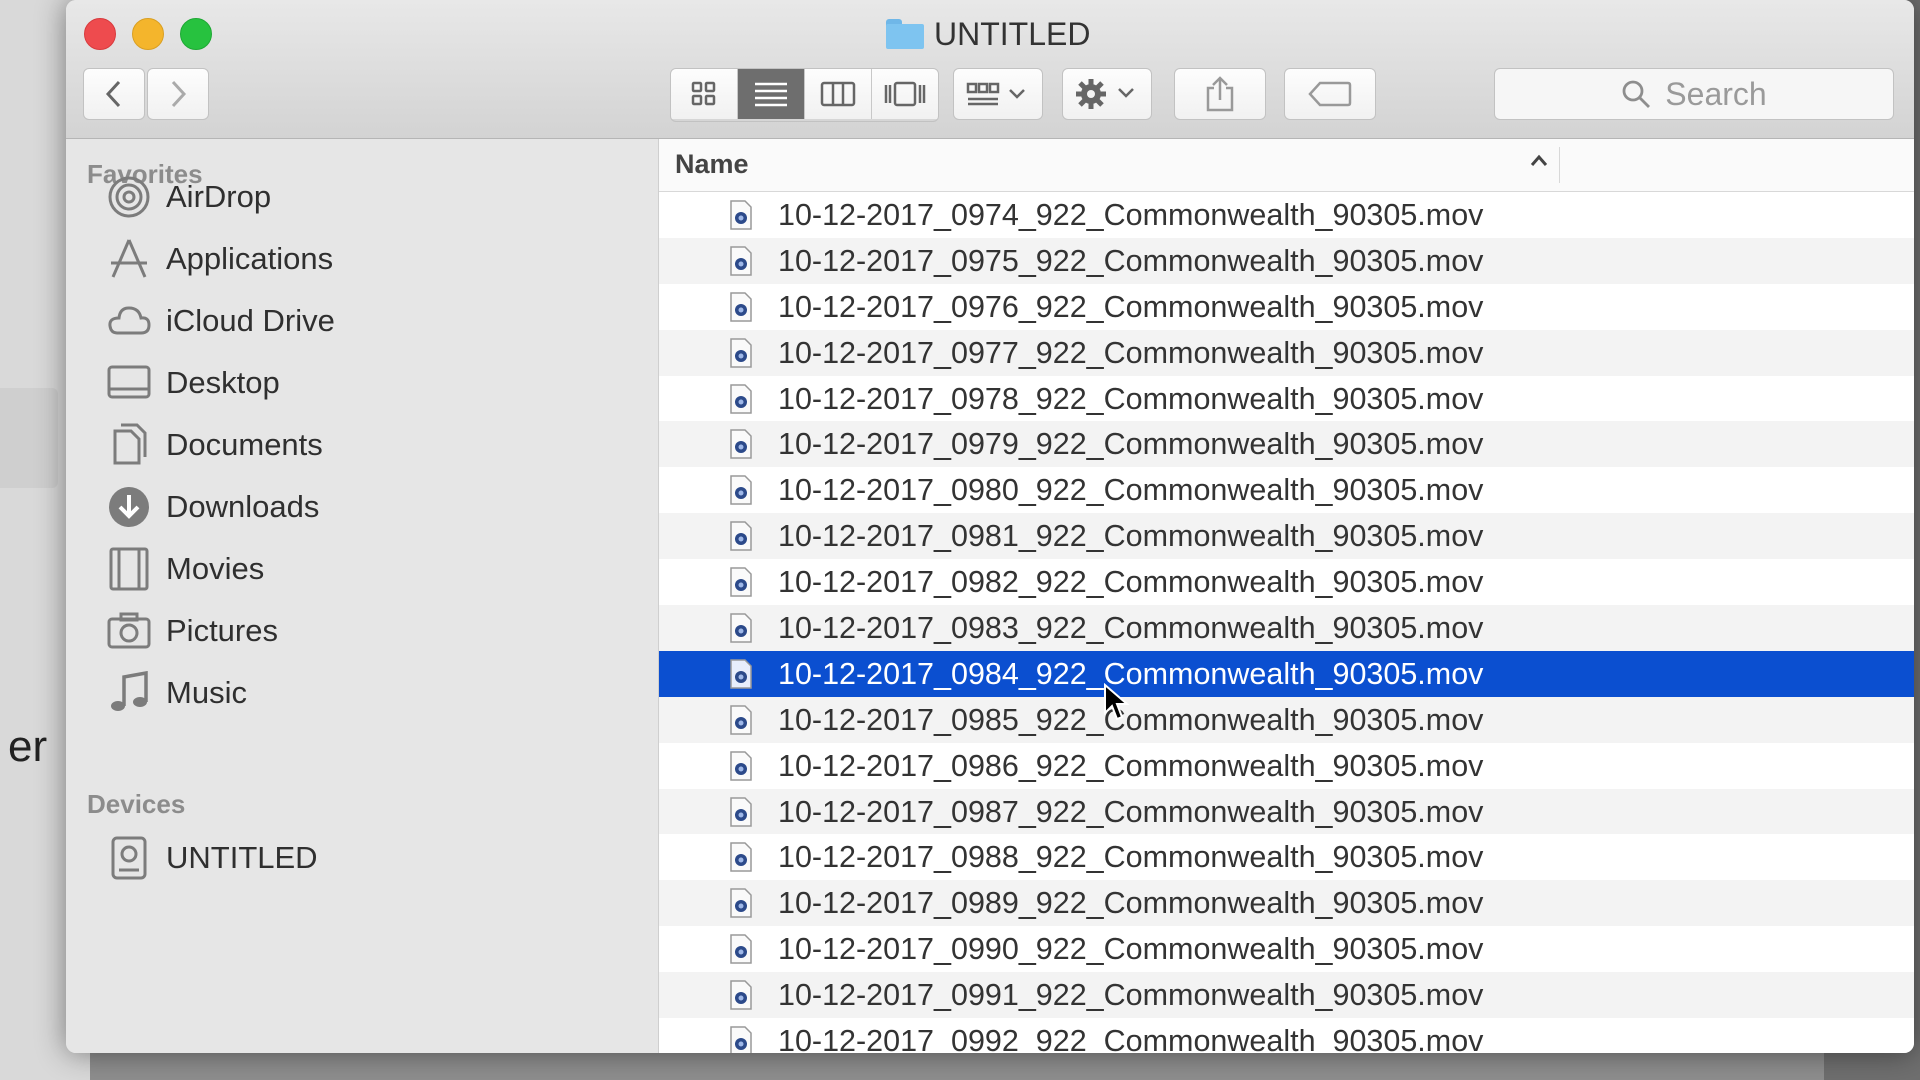 This screenshot has height=1080, width=1920. I want to click on window-title: UNTITLED, so click(988, 34).